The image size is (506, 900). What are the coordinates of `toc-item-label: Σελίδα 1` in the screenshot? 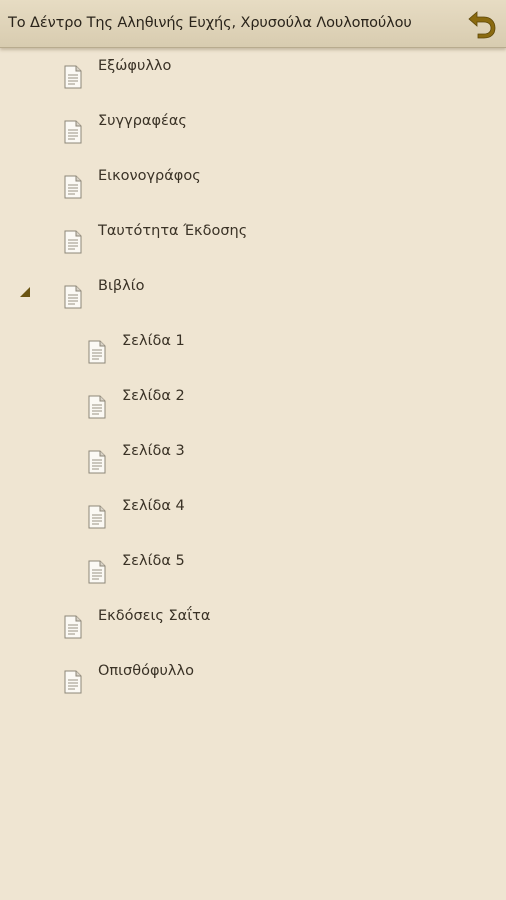 It's located at (153, 341).